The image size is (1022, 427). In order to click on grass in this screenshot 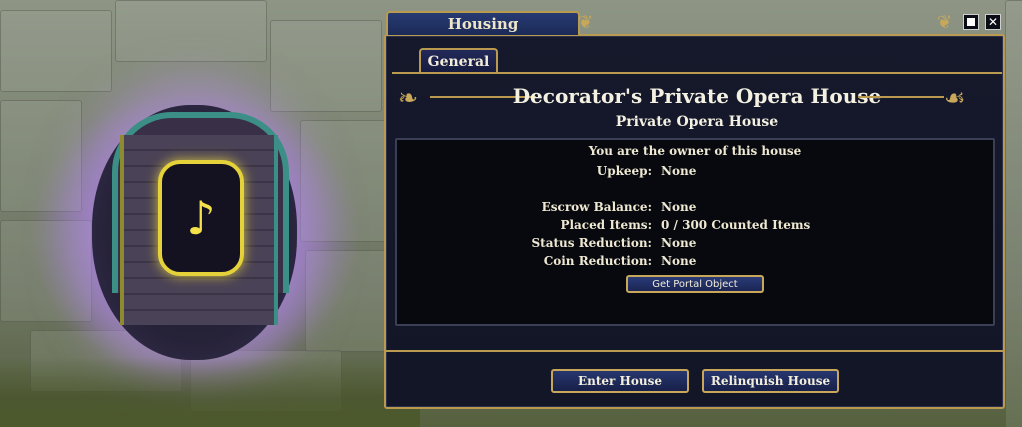, I will do `click(210, 392)`.